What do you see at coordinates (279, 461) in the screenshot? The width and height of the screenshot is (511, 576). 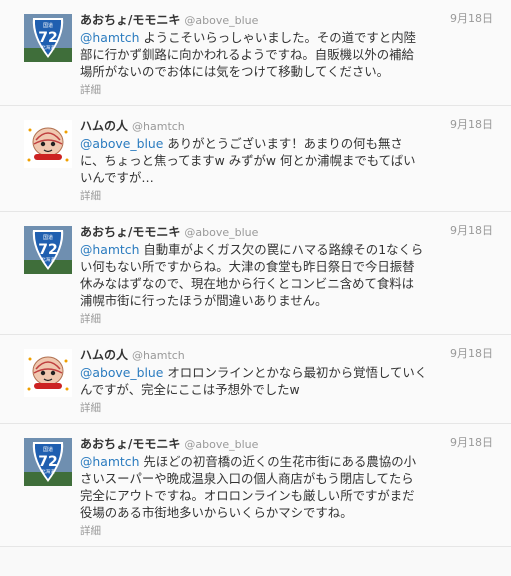 I see `tweet-line-text: 先ほどの初音橋の近くの生花市街にある農協の小` at bounding box center [279, 461].